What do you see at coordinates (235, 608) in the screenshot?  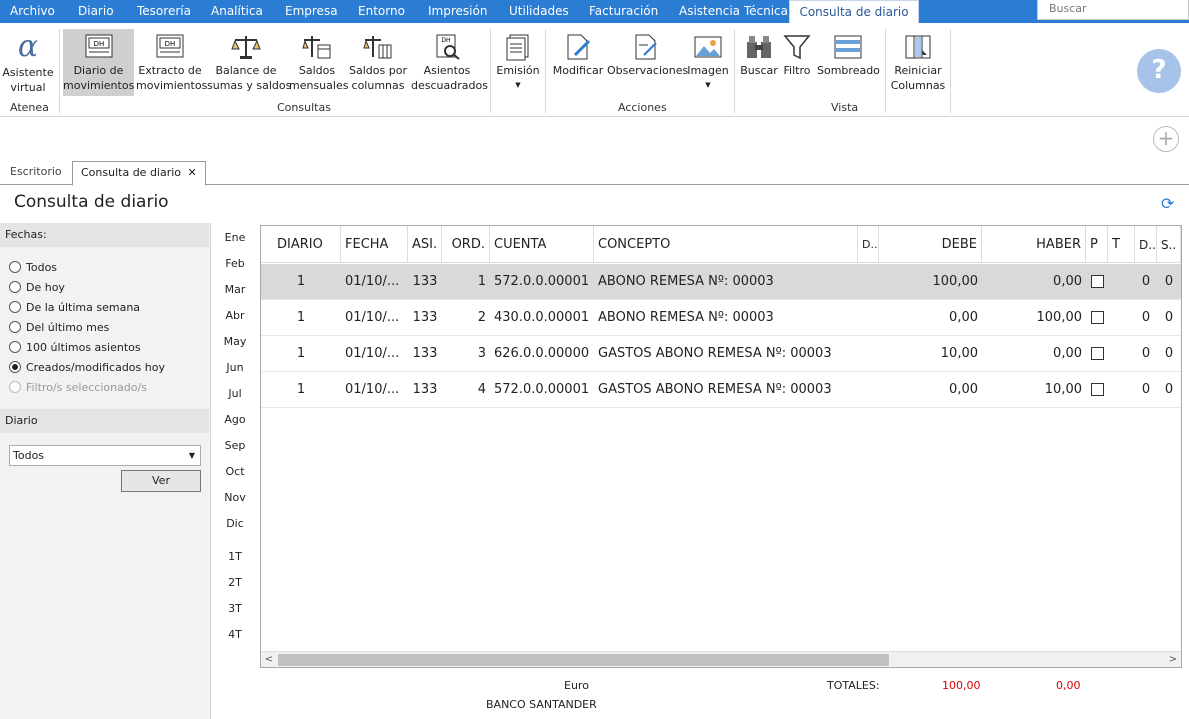 I see `quarter-2: 3T` at bounding box center [235, 608].